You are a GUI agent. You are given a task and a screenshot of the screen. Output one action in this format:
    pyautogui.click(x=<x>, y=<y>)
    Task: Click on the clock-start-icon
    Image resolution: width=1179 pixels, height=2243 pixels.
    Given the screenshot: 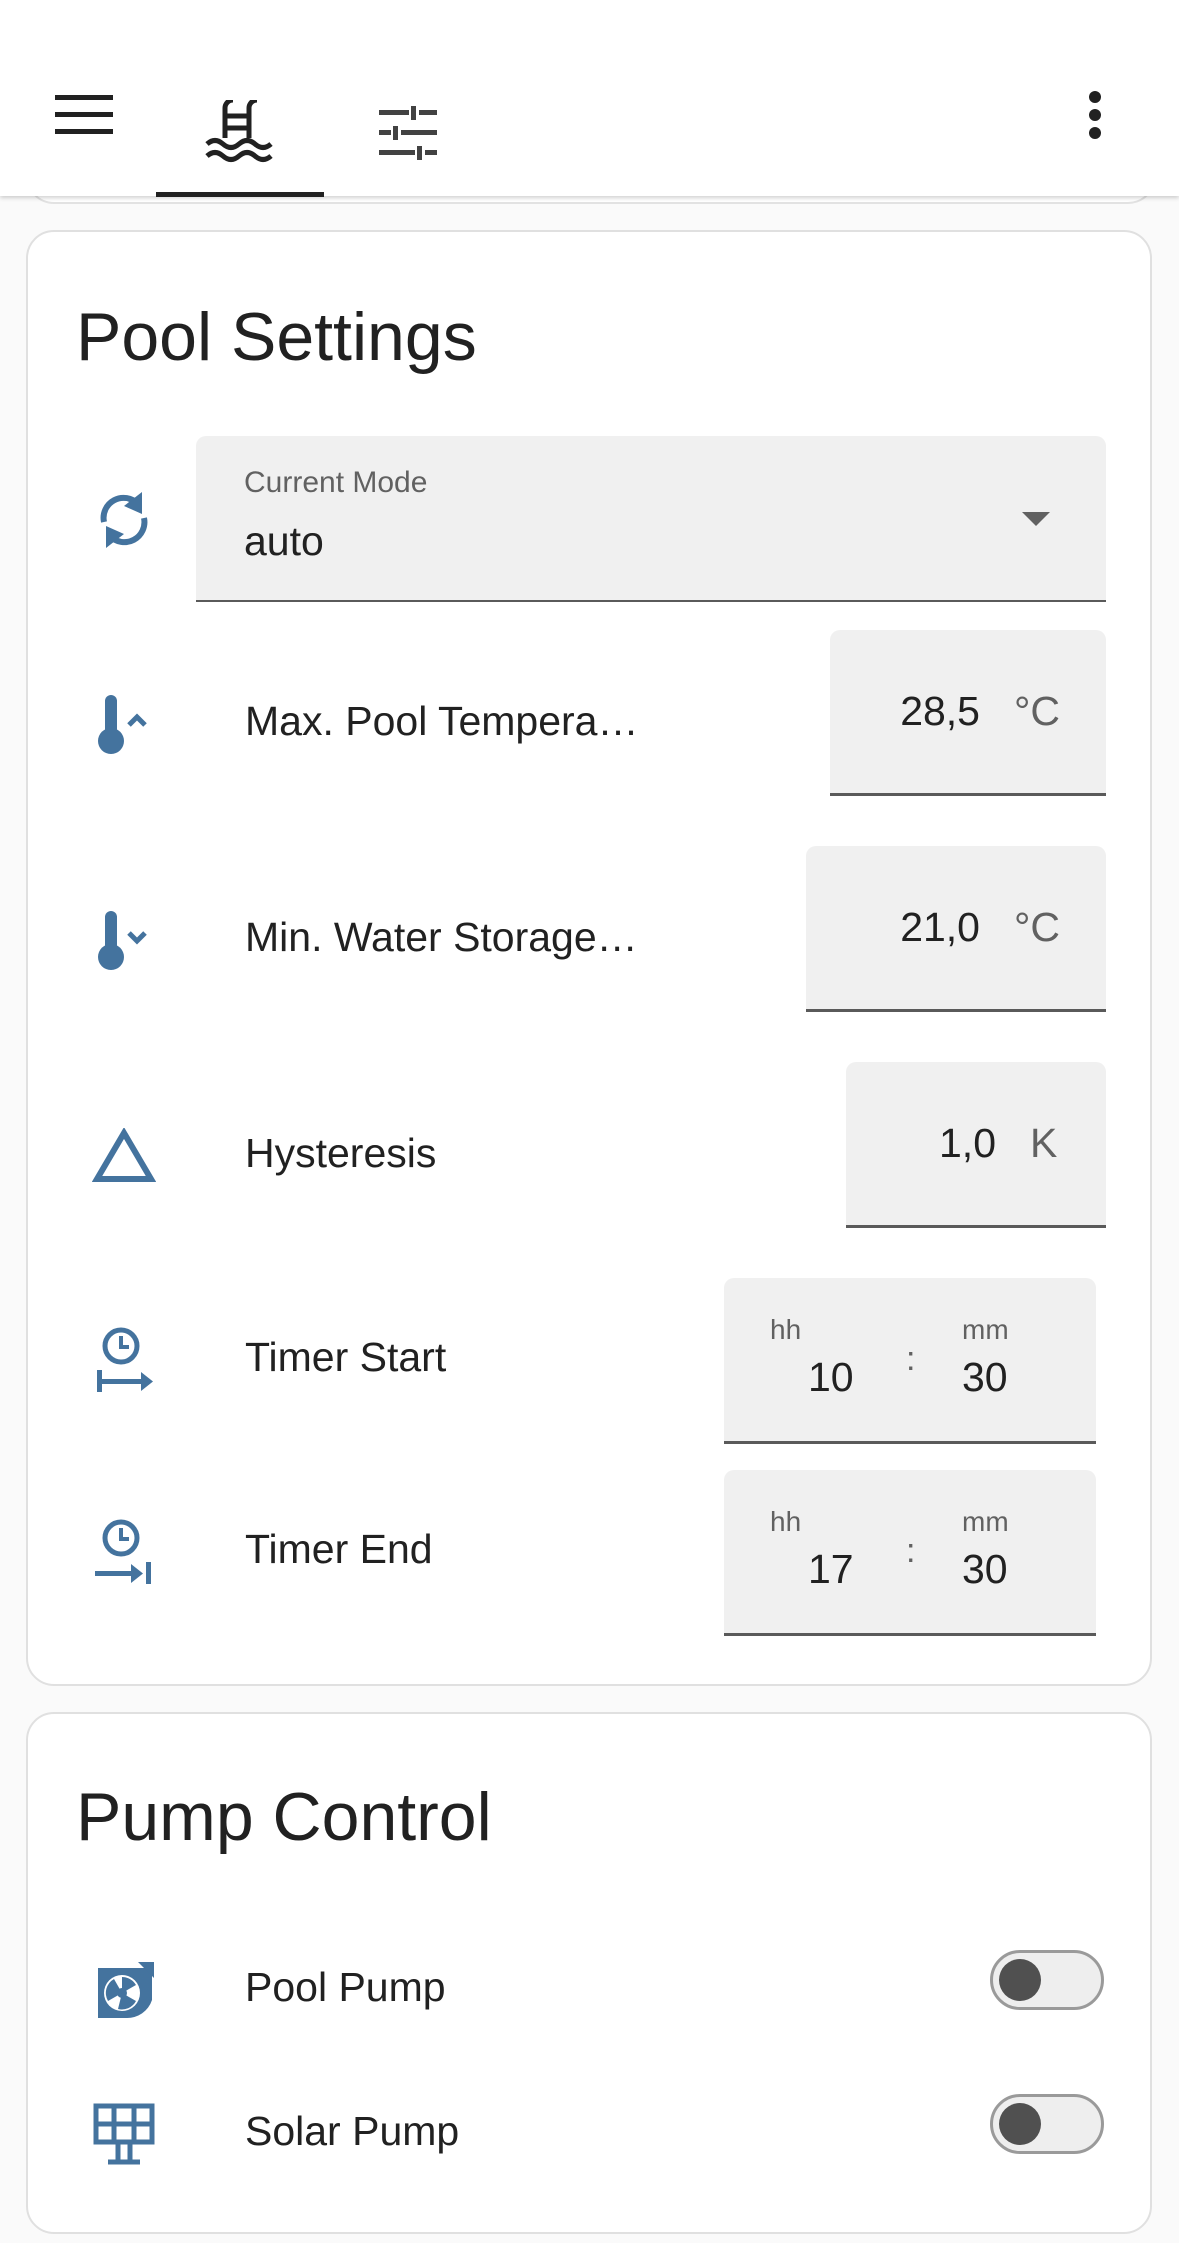 What is the action you would take?
    pyautogui.click(x=125, y=1359)
    